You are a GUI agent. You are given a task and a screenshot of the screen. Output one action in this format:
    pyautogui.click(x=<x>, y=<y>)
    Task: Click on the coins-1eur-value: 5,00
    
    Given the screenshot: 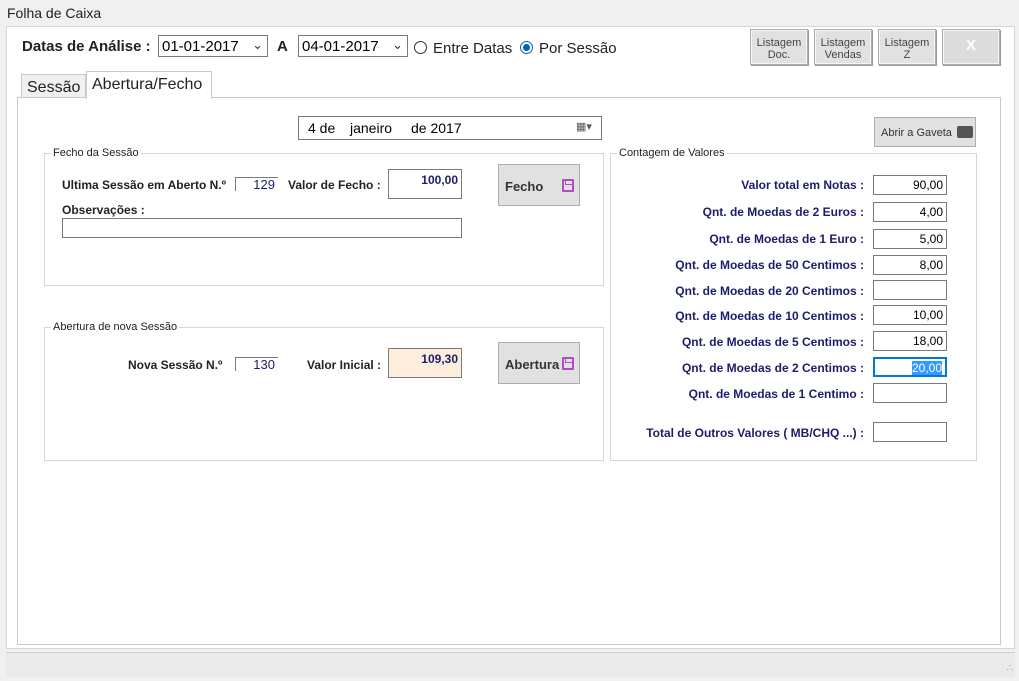 What is the action you would take?
    pyautogui.click(x=931, y=239)
    